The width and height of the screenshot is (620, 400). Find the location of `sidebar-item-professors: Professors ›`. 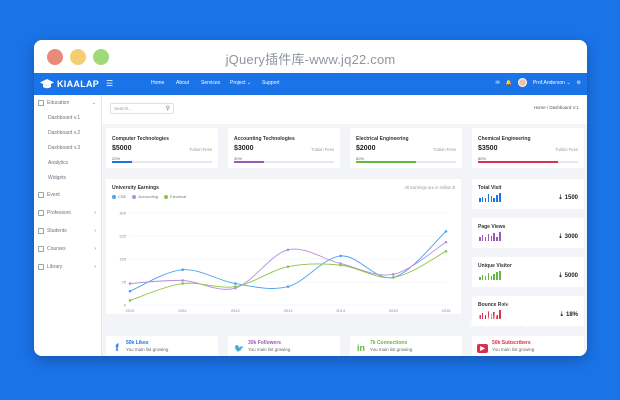

sidebar-item-professors: Professors › is located at coordinates (68, 213).